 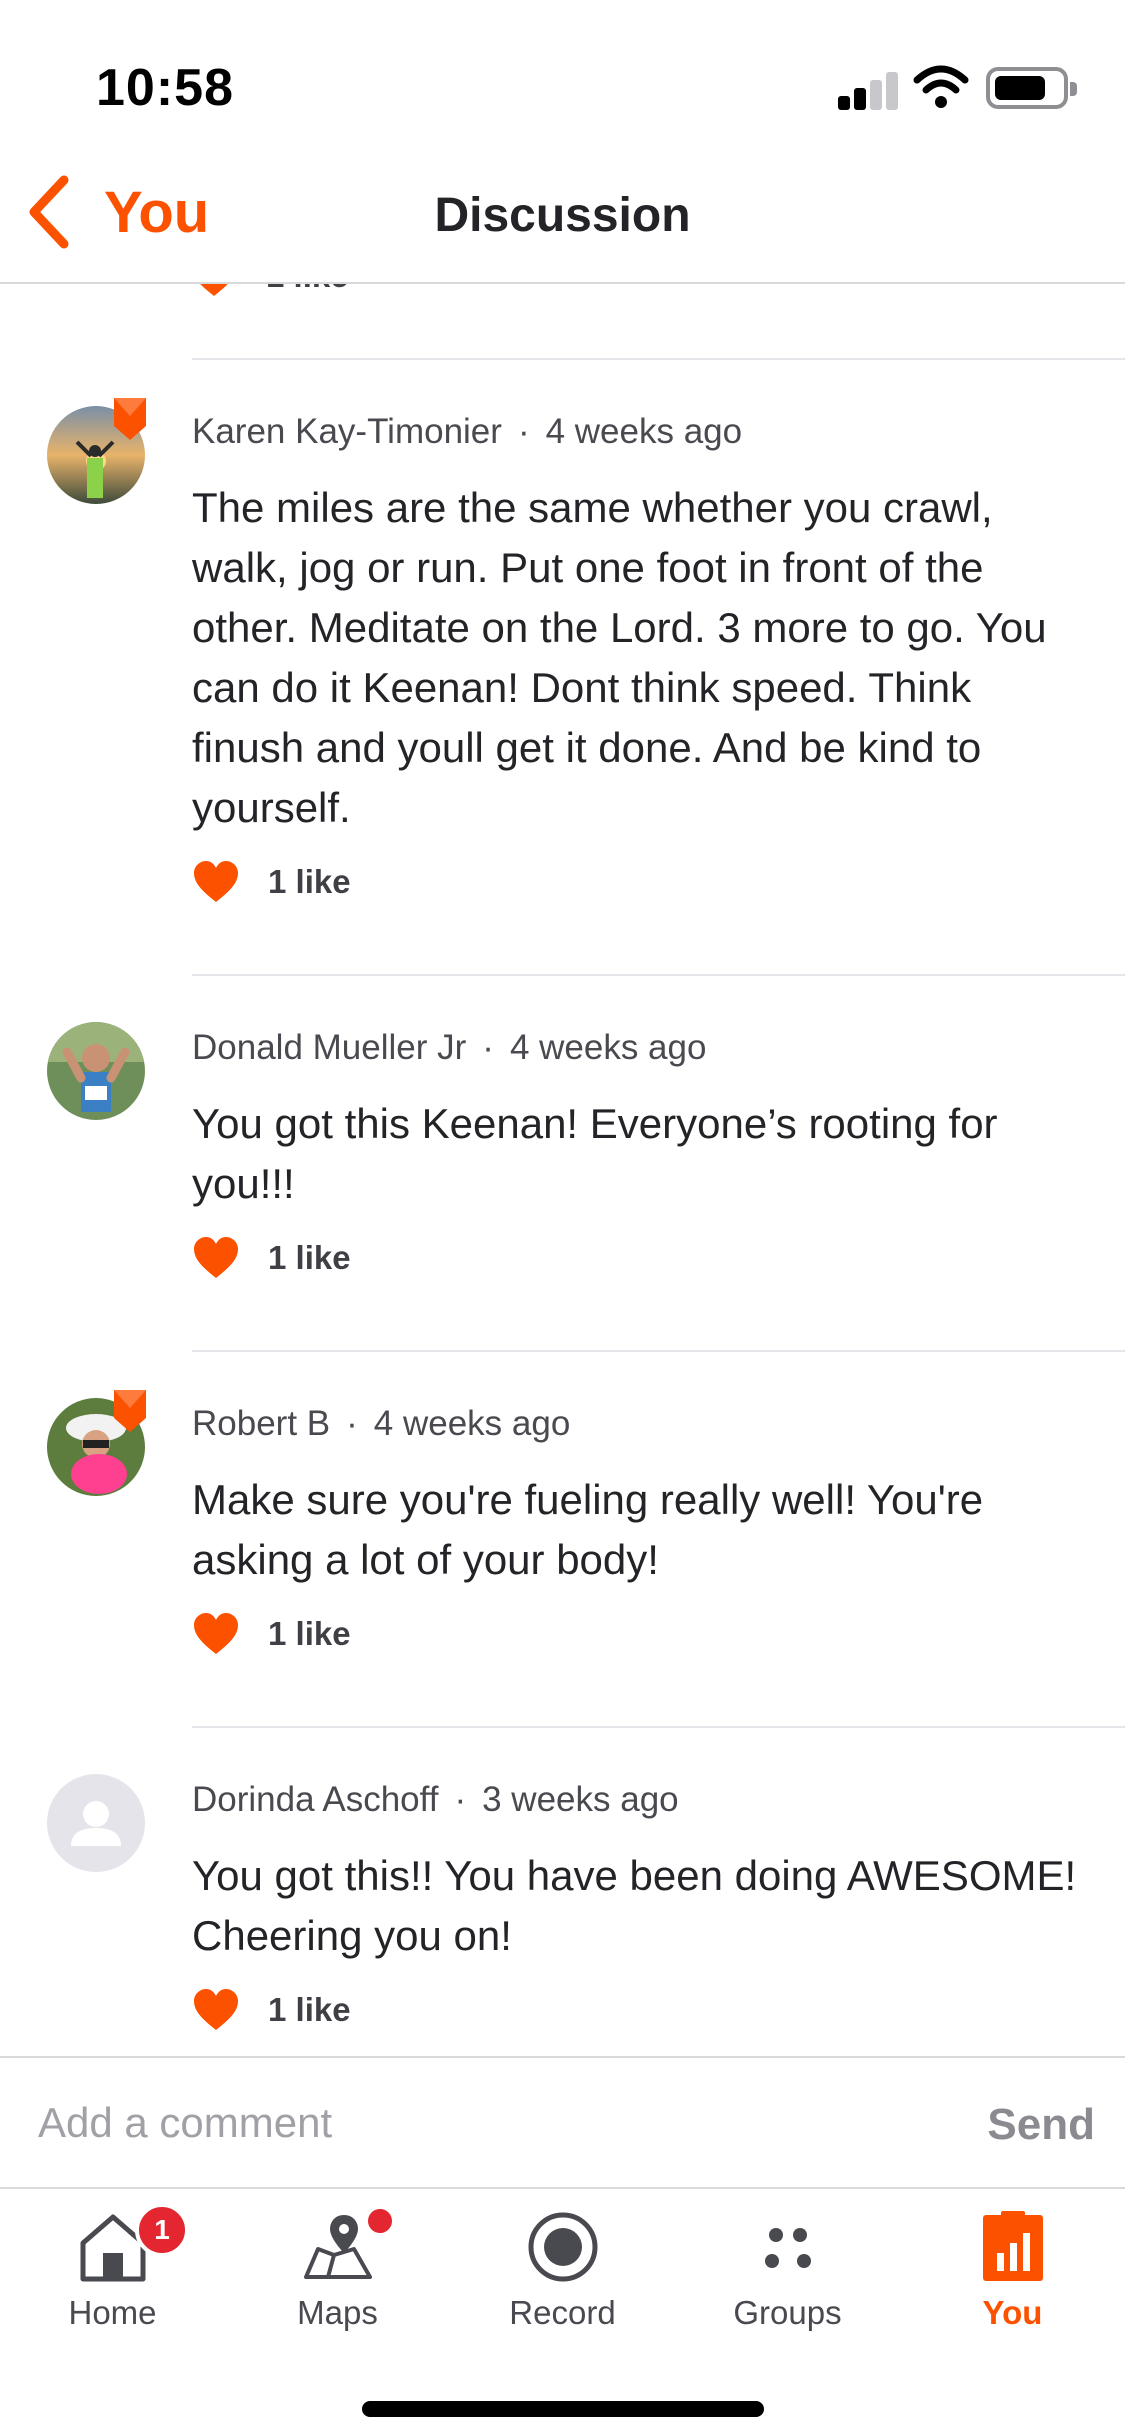 I want to click on tab-home: 1 Home, so click(x=112, y=2274).